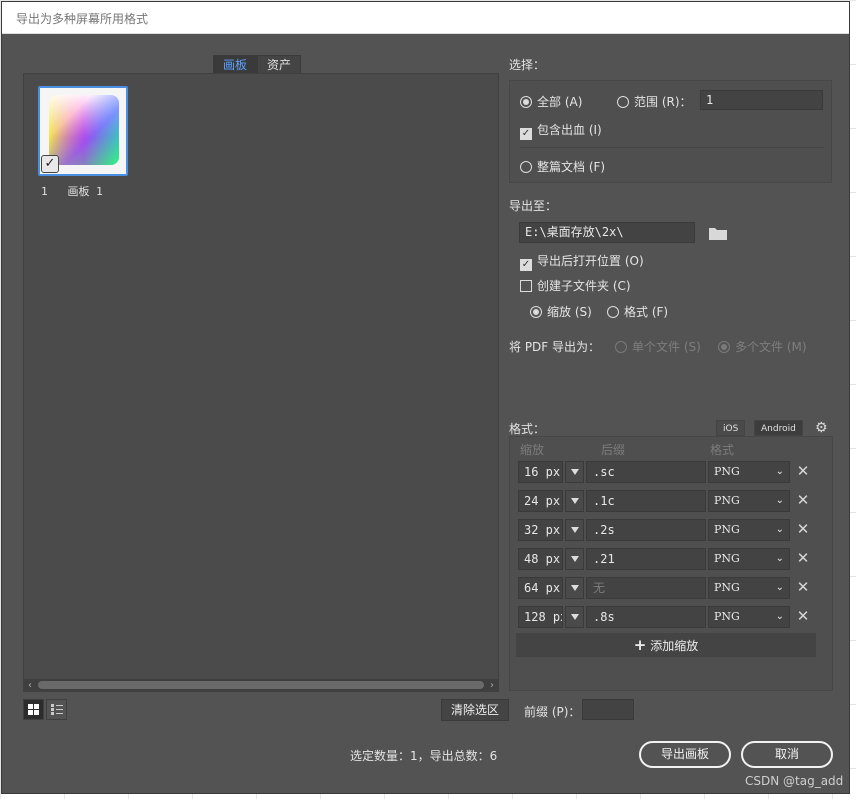 This screenshot has width=856, height=799. What do you see at coordinates (787, 754) in the screenshot?
I see `cancel-button: 取消` at bounding box center [787, 754].